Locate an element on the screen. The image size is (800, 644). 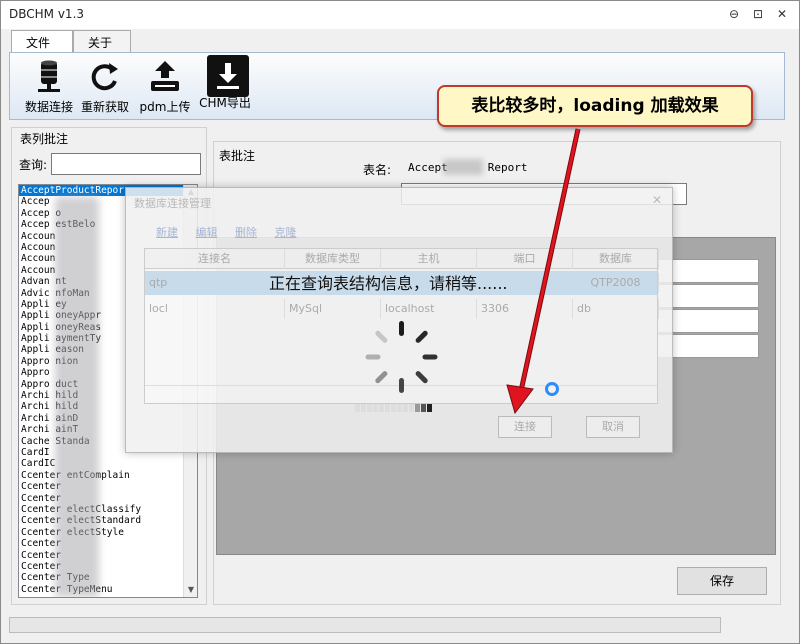
cell-host: localhost is located at coordinates (429, 309).